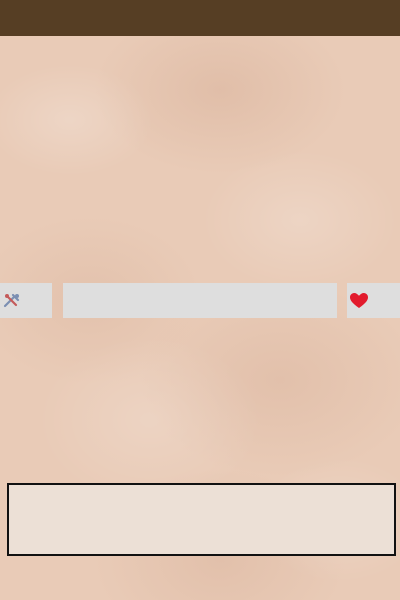 The image size is (400, 600). Describe the element at coordinates (200, 18) in the screenshot. I see `top-bar` at that location.